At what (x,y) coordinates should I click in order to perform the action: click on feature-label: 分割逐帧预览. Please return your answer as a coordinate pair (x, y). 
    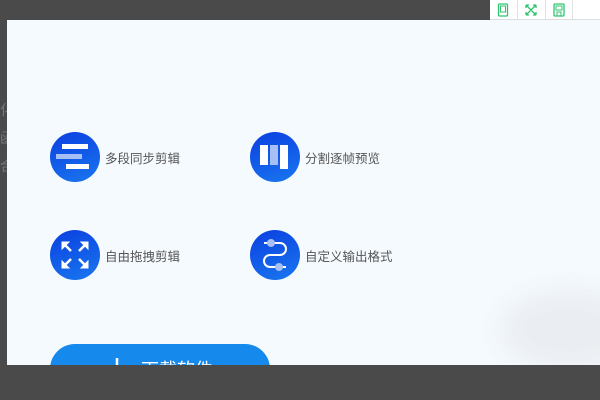
    Looking at the image, I should click on (343, 158).